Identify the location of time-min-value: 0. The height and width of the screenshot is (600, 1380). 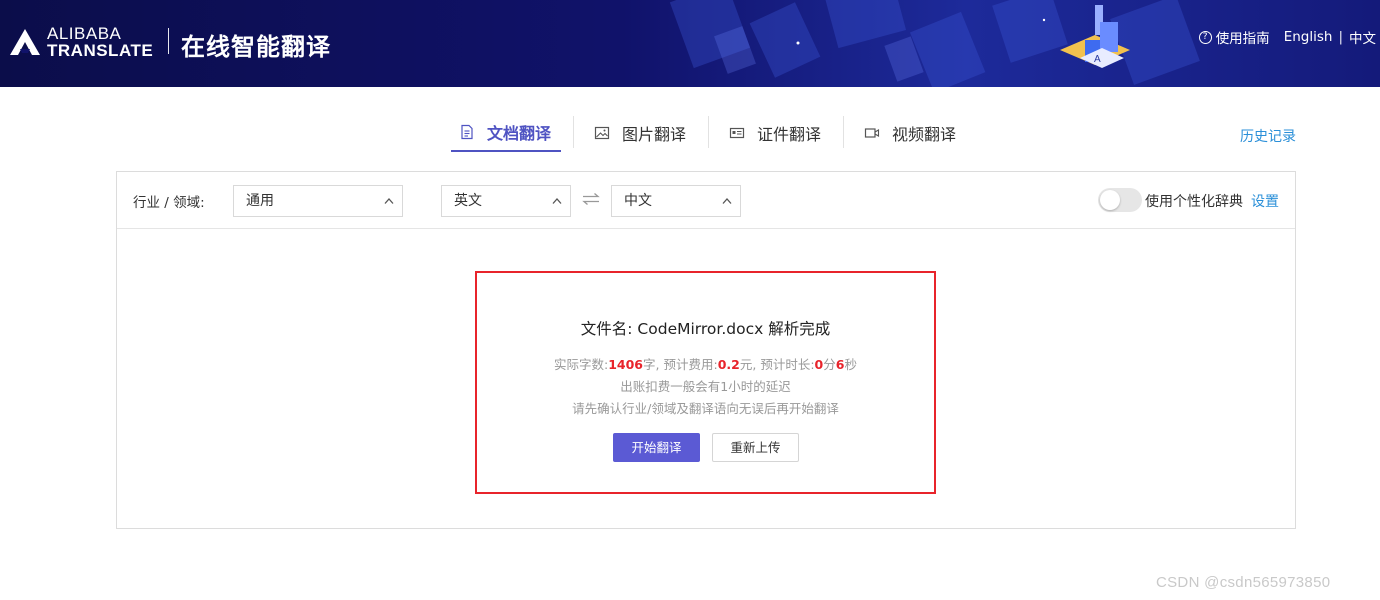
(819, 364).